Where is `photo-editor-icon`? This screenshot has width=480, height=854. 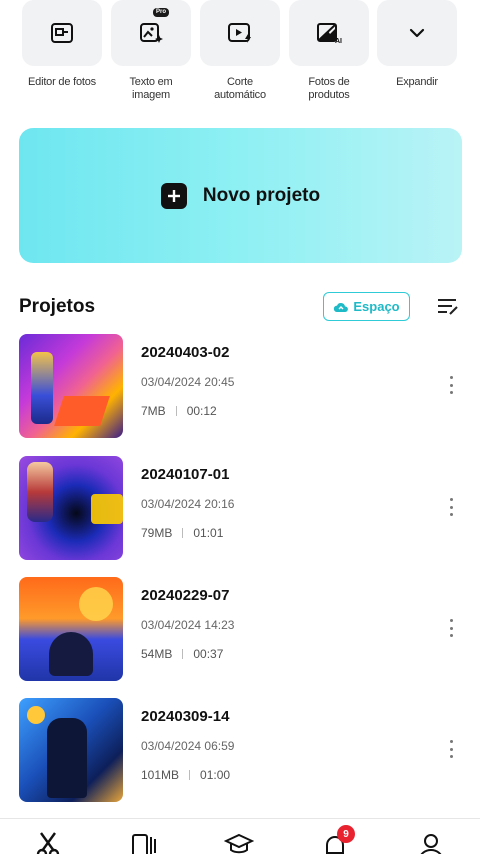 photo-editor-icon is located at coordinates (62, 33).